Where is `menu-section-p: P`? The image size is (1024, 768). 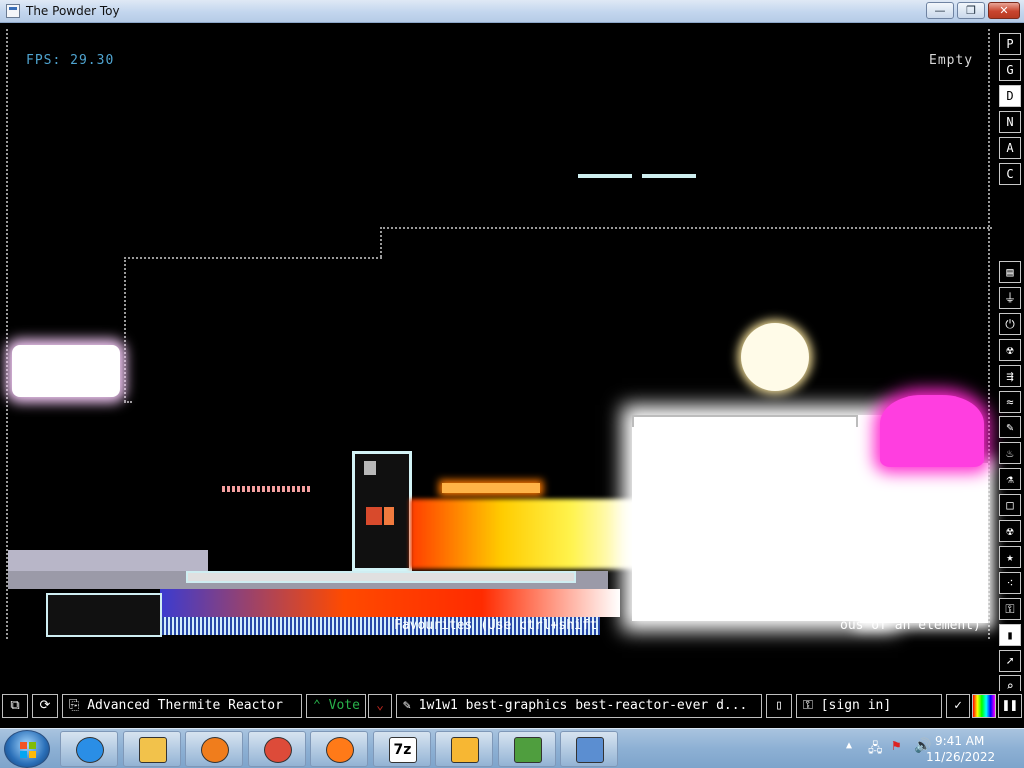 menu-section-p: P is located at coordinates (1010, 44).